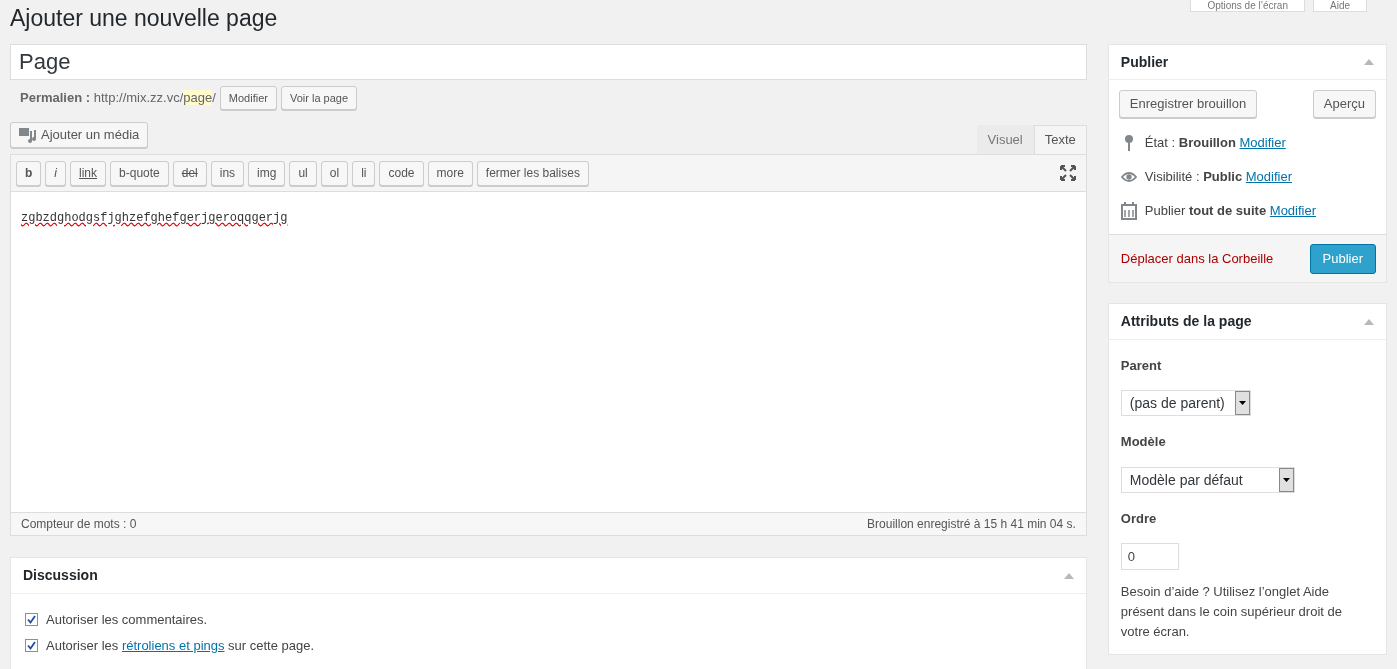 The height and width of the screenshot is (669, 1397). I want to click on checkbox-label: Autoriser les rétroliens et pings sur cette page., so click(180, 645).